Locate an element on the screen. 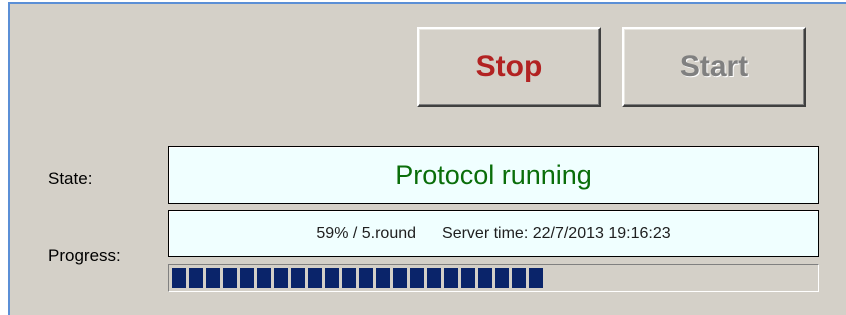 Image resolution: width=846 pixels, height=315 pixels. progress-bar-fill is located at coordinates (493, 278).